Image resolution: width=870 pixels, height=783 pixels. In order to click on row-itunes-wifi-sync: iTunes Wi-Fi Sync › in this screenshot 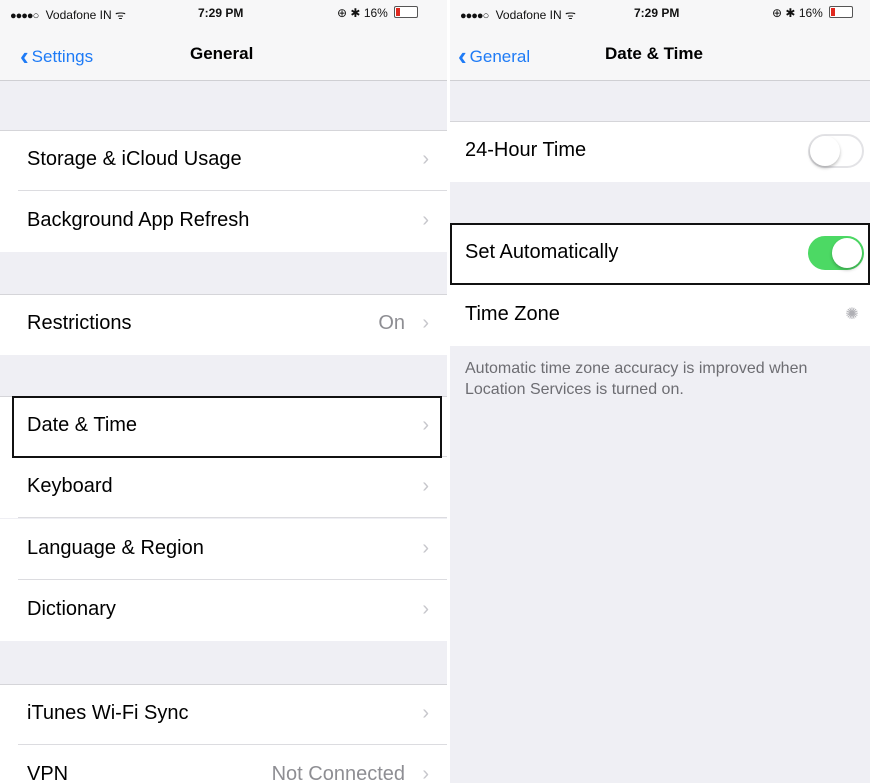, I will do `click(223, 714)`.